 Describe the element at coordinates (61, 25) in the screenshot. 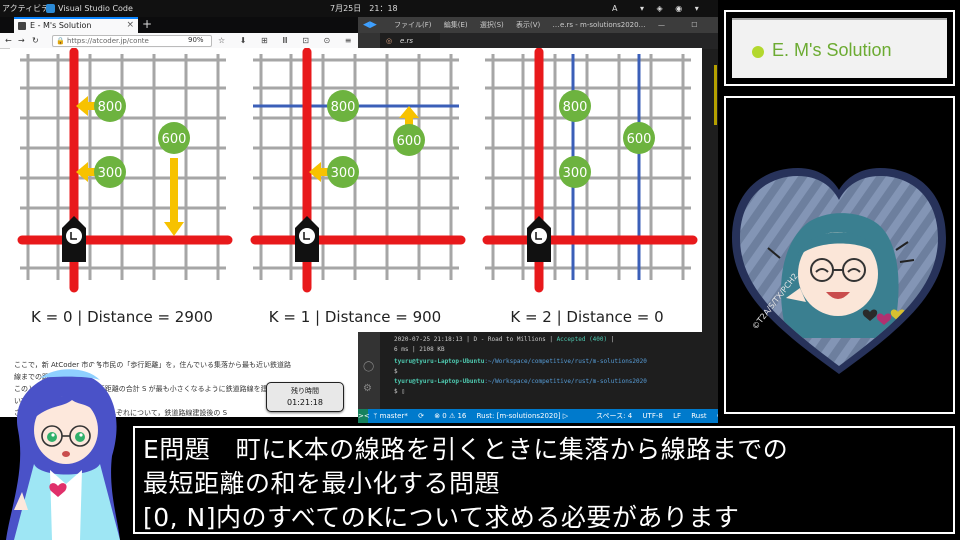

I see `tab-title: E - M's Solution` at that location.